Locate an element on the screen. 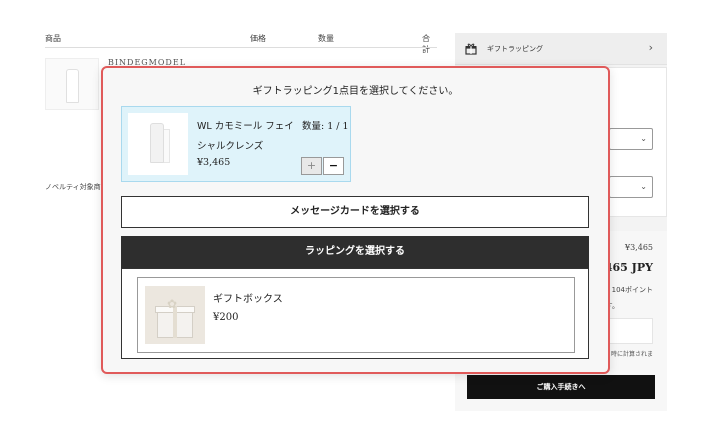 This screenshot has width=712, height=444. gift-box-image: ✿ is located at coordinates (175, 315).